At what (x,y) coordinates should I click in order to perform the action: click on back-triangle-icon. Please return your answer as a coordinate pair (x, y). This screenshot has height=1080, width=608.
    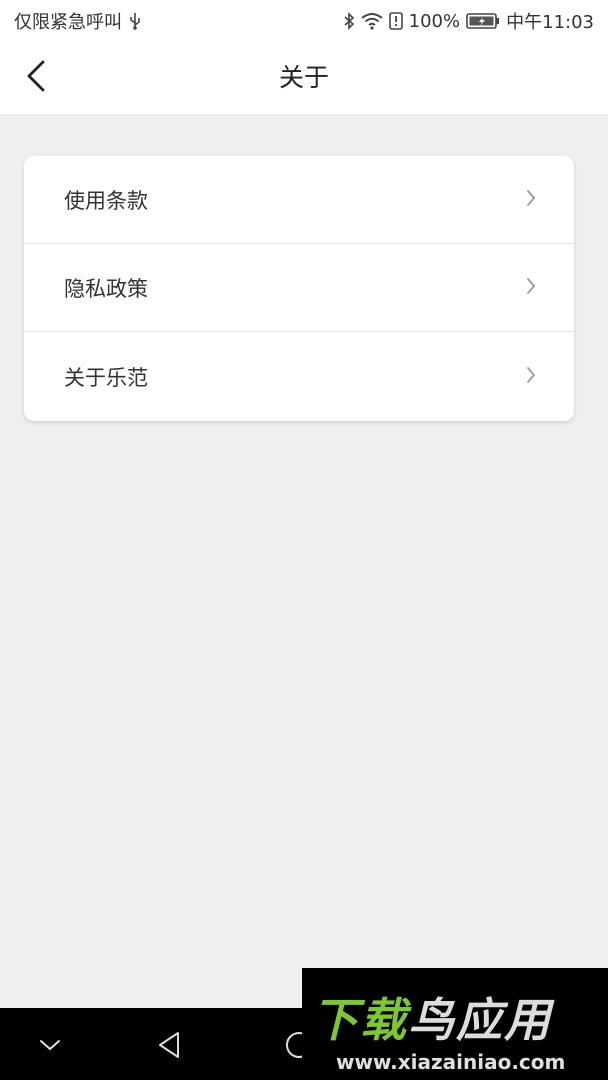
    Looking at the image, I should click on (169, 1045).